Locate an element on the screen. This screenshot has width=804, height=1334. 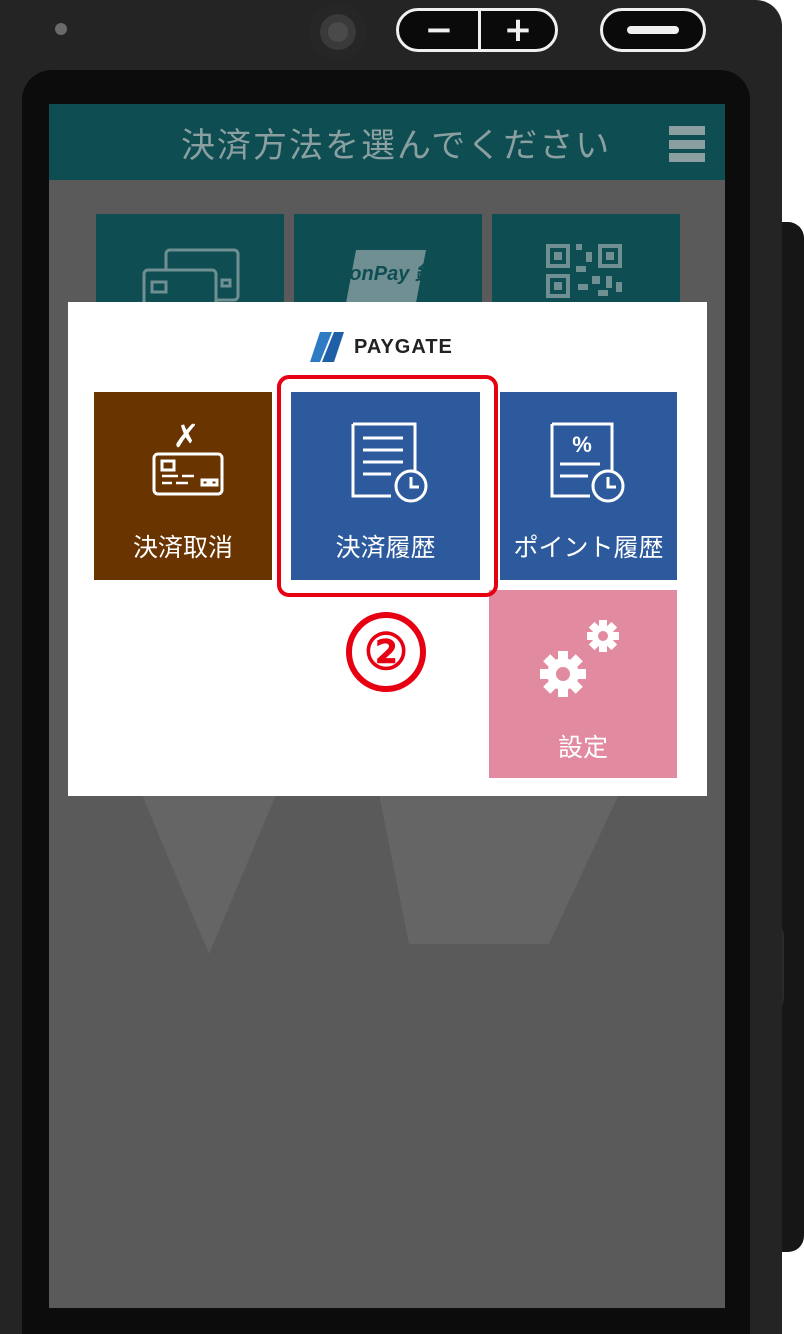
paygate-logo-icon is located at coordinates (327, 347).